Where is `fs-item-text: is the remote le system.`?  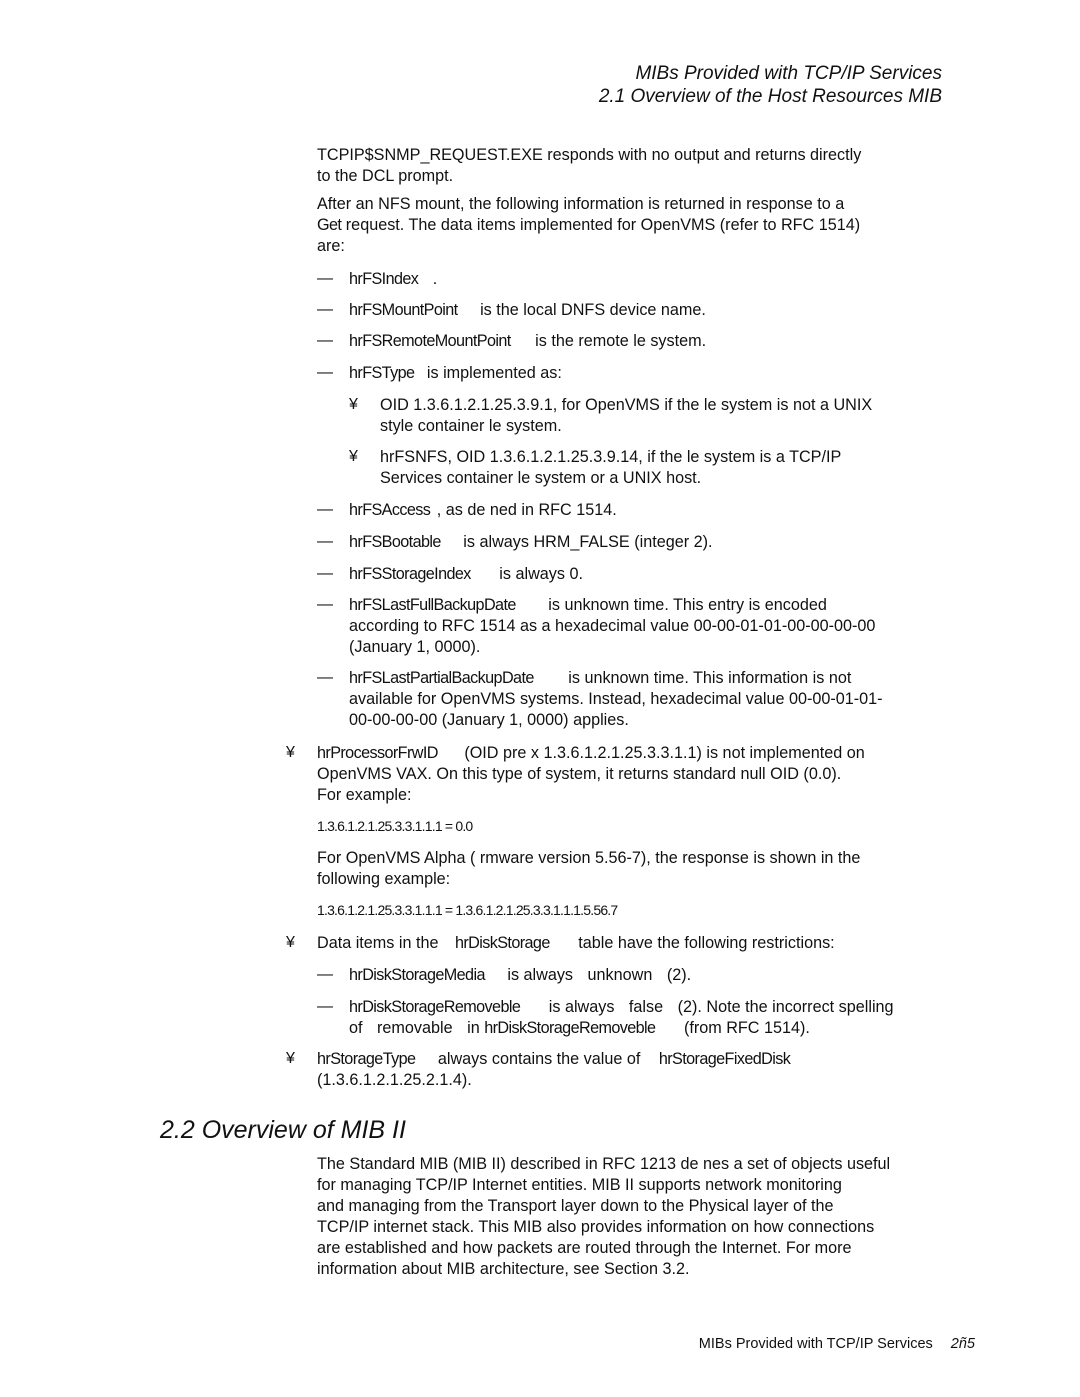 fs-item-text: is the remote le system. is located at coordinates (621, 341).